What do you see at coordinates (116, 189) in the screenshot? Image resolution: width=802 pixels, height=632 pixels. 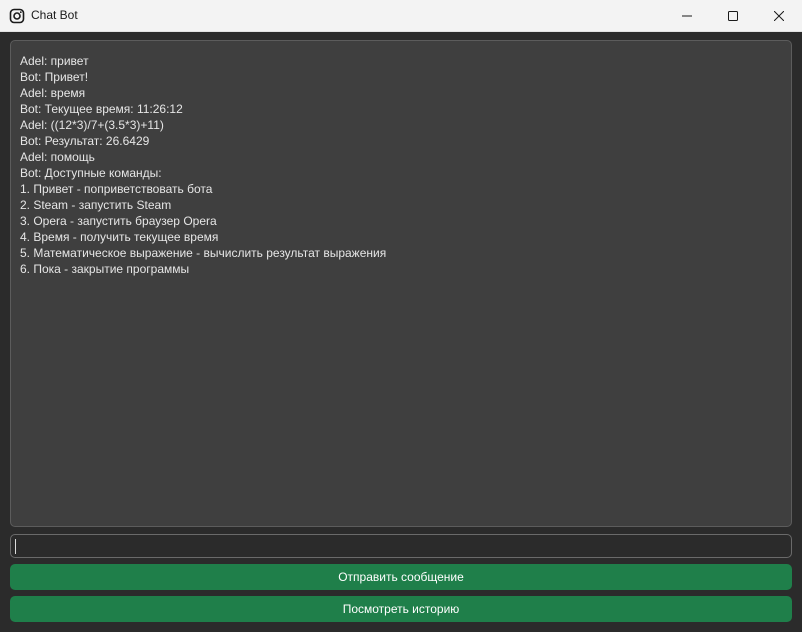 I see `chat-line: 1. Привет - поприветствовать бота` at bounding box center [116, 189].